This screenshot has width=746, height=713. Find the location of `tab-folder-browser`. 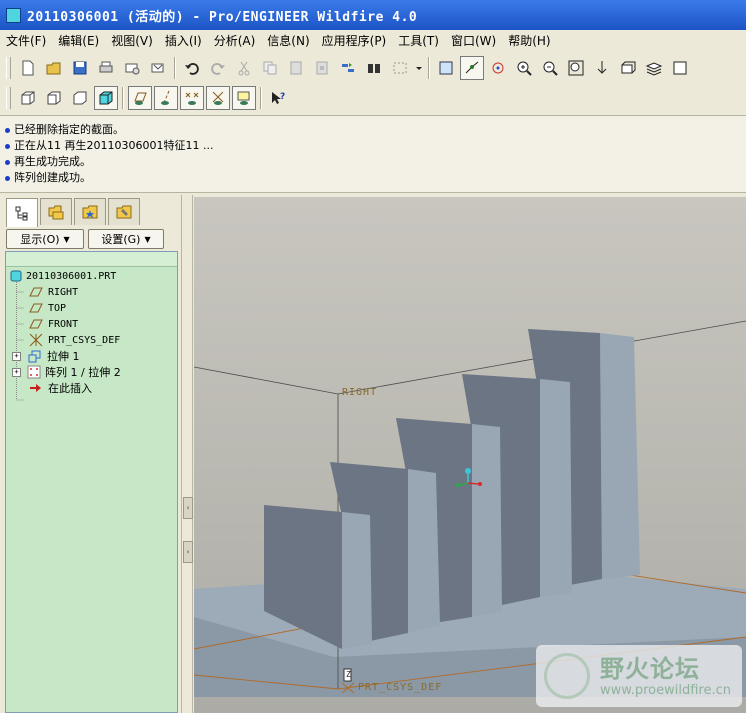

tab-folder-browser is located at coordinates (56, 211).